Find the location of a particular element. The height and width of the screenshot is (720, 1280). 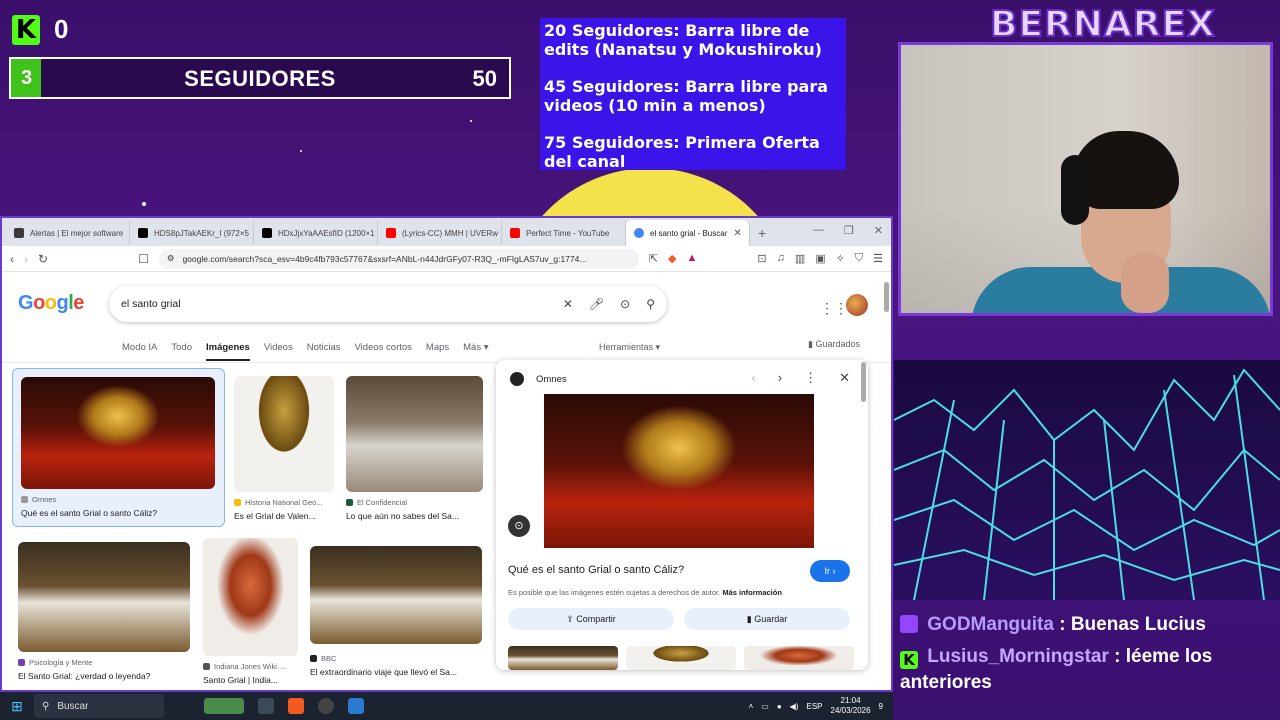

share-icon: ⇱ is located at coordinates (653, 258).